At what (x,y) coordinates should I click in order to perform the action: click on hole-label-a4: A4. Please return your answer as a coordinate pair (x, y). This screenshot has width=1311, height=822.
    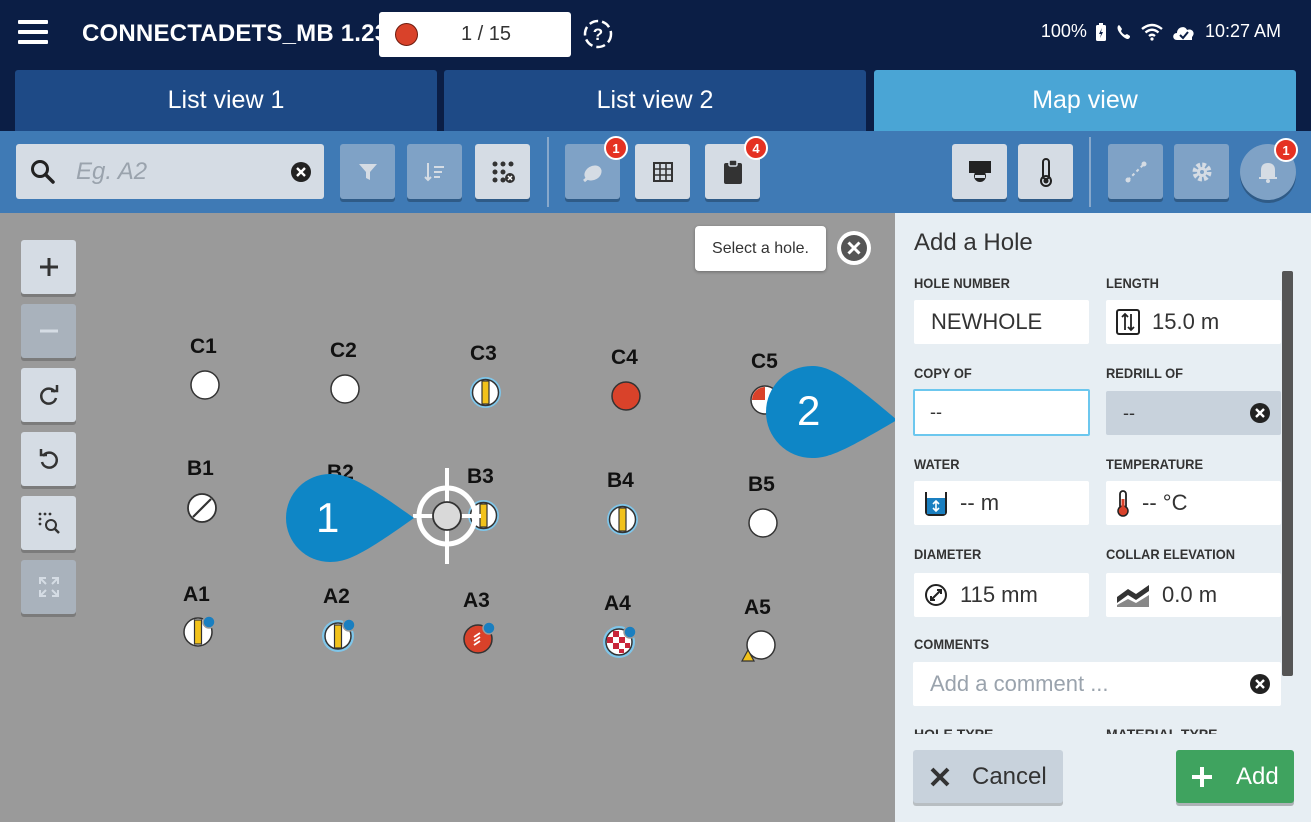
    Looking at the image, I should click on (617, 603).